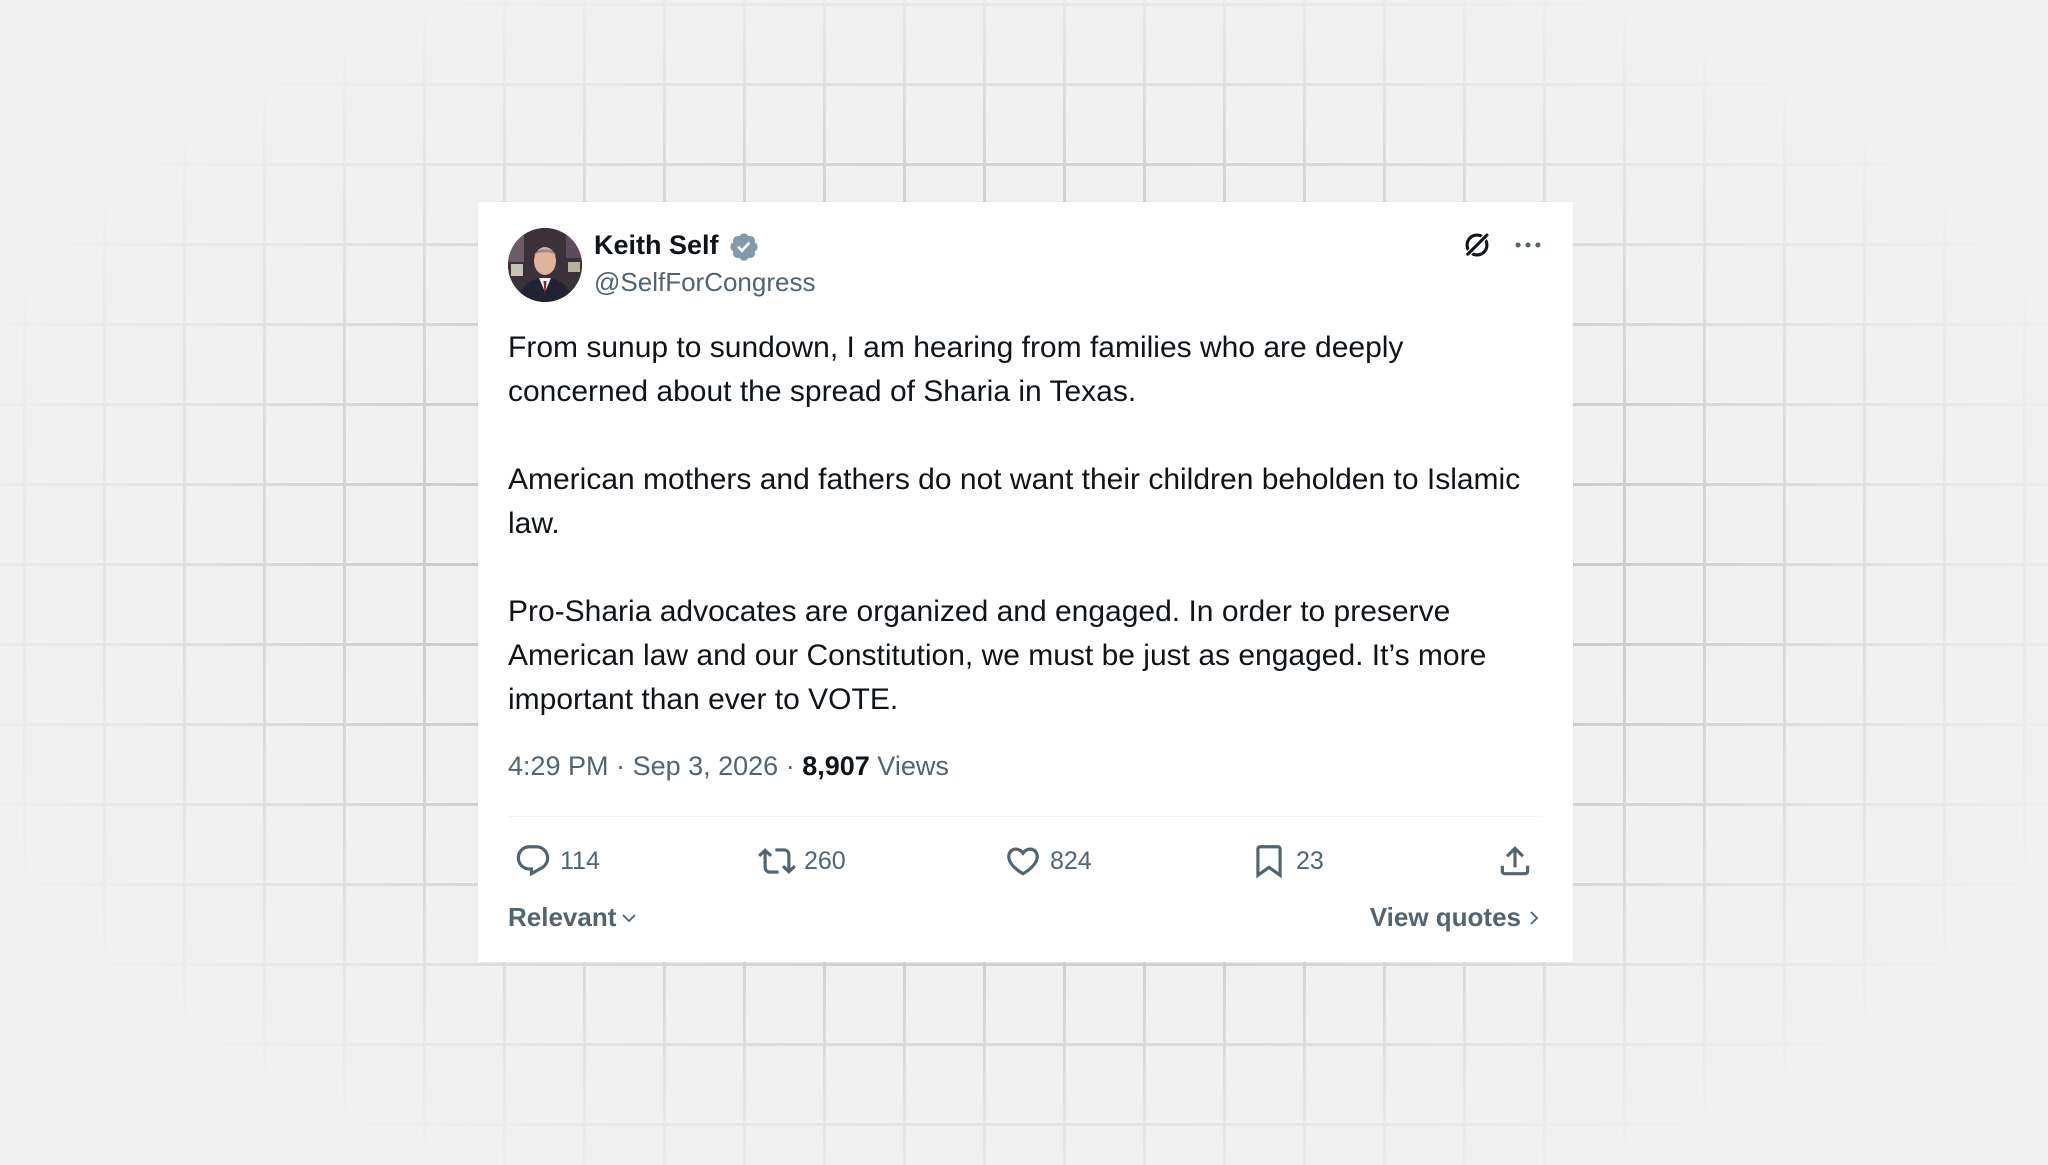  Describe the element at coordinates (1269, 862) in the screenshot. I see `bookmark-icon` at that location.